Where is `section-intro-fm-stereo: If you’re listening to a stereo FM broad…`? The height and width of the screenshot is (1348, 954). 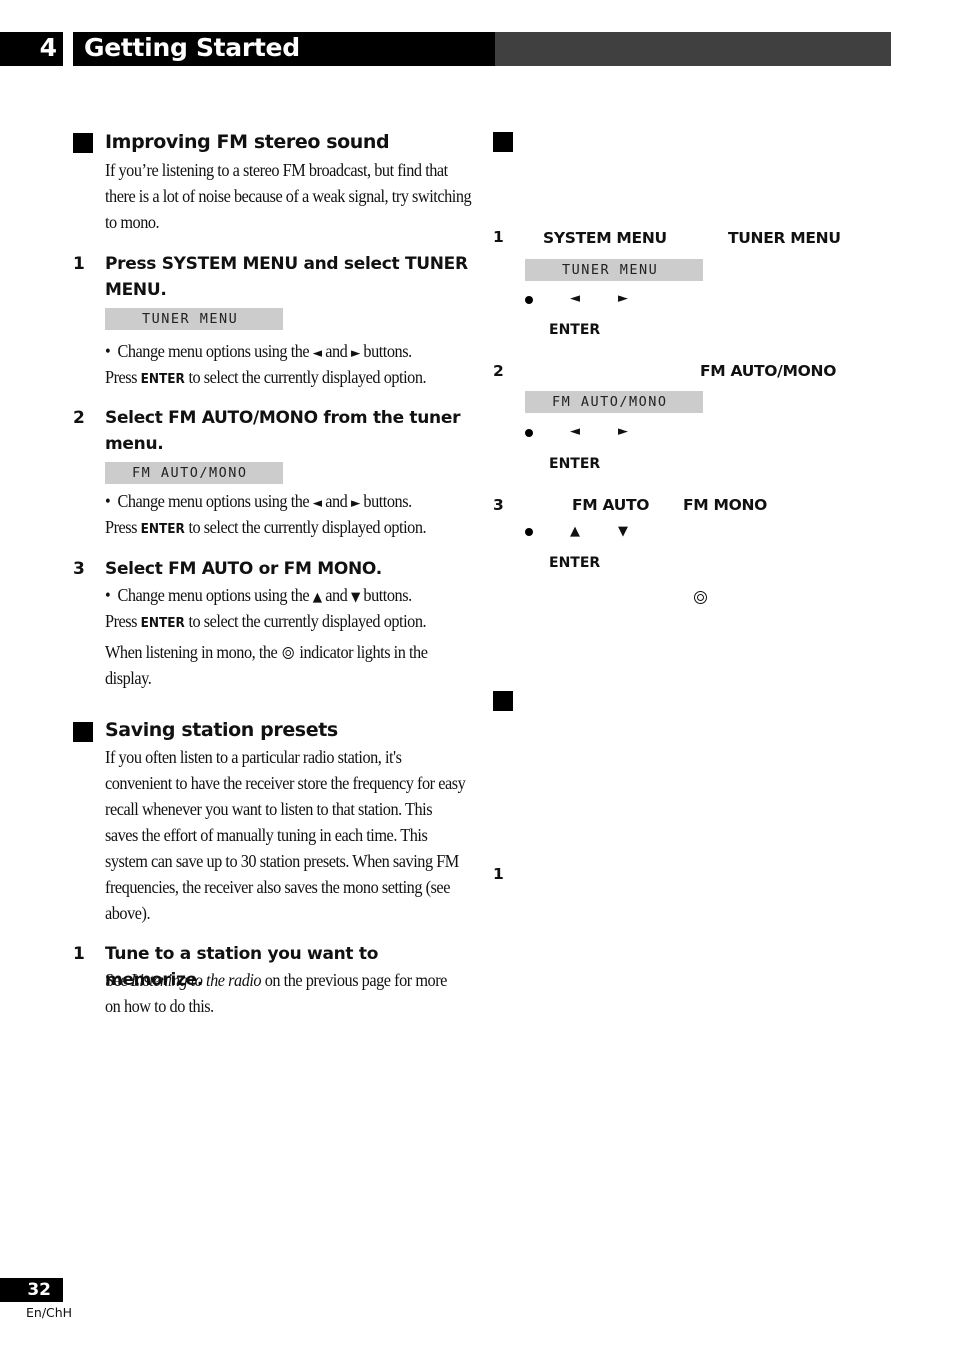 section-intro-fm-stereo: If you’re listening to a stereo FM broad… is located at coordinates (288, 196).